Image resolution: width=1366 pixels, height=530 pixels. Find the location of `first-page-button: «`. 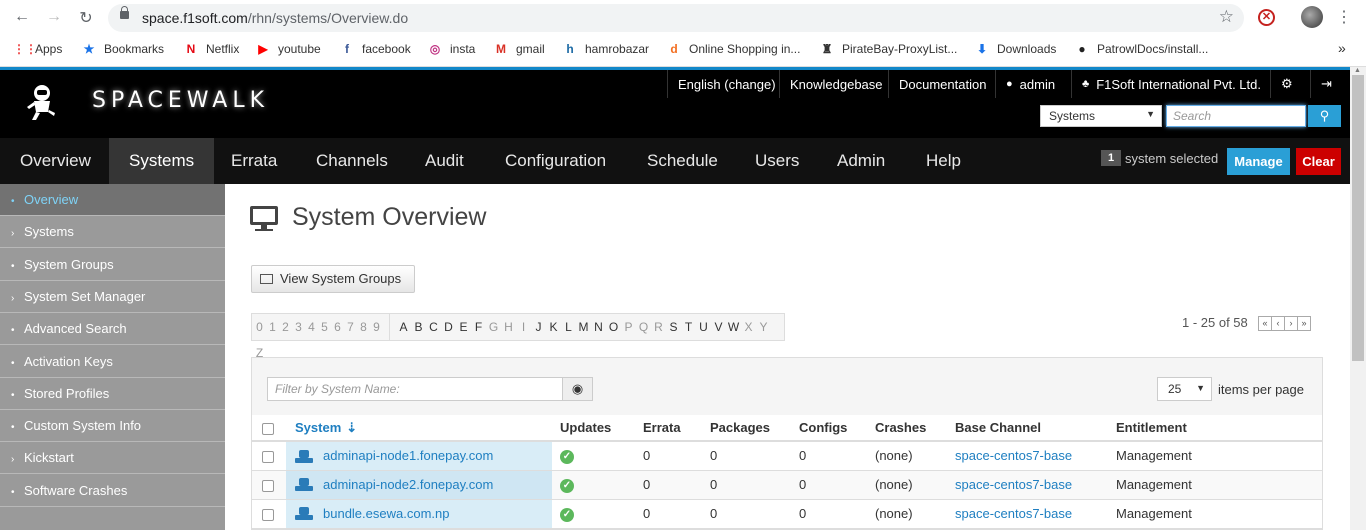

first-page-button: « is located at coordinates (1265, 323).